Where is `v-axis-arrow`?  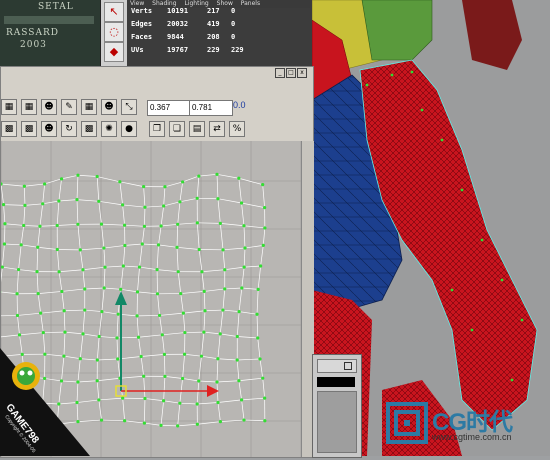 v-axis-arrow is located at coordinates (121, 298).